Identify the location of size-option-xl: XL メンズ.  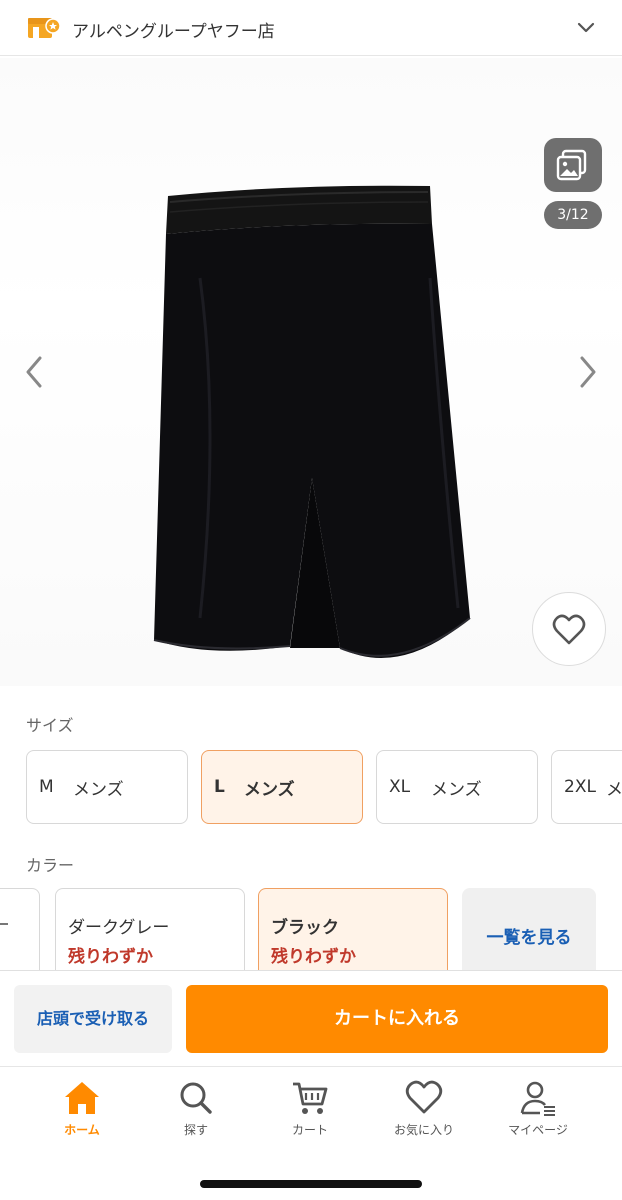
(457, 787).